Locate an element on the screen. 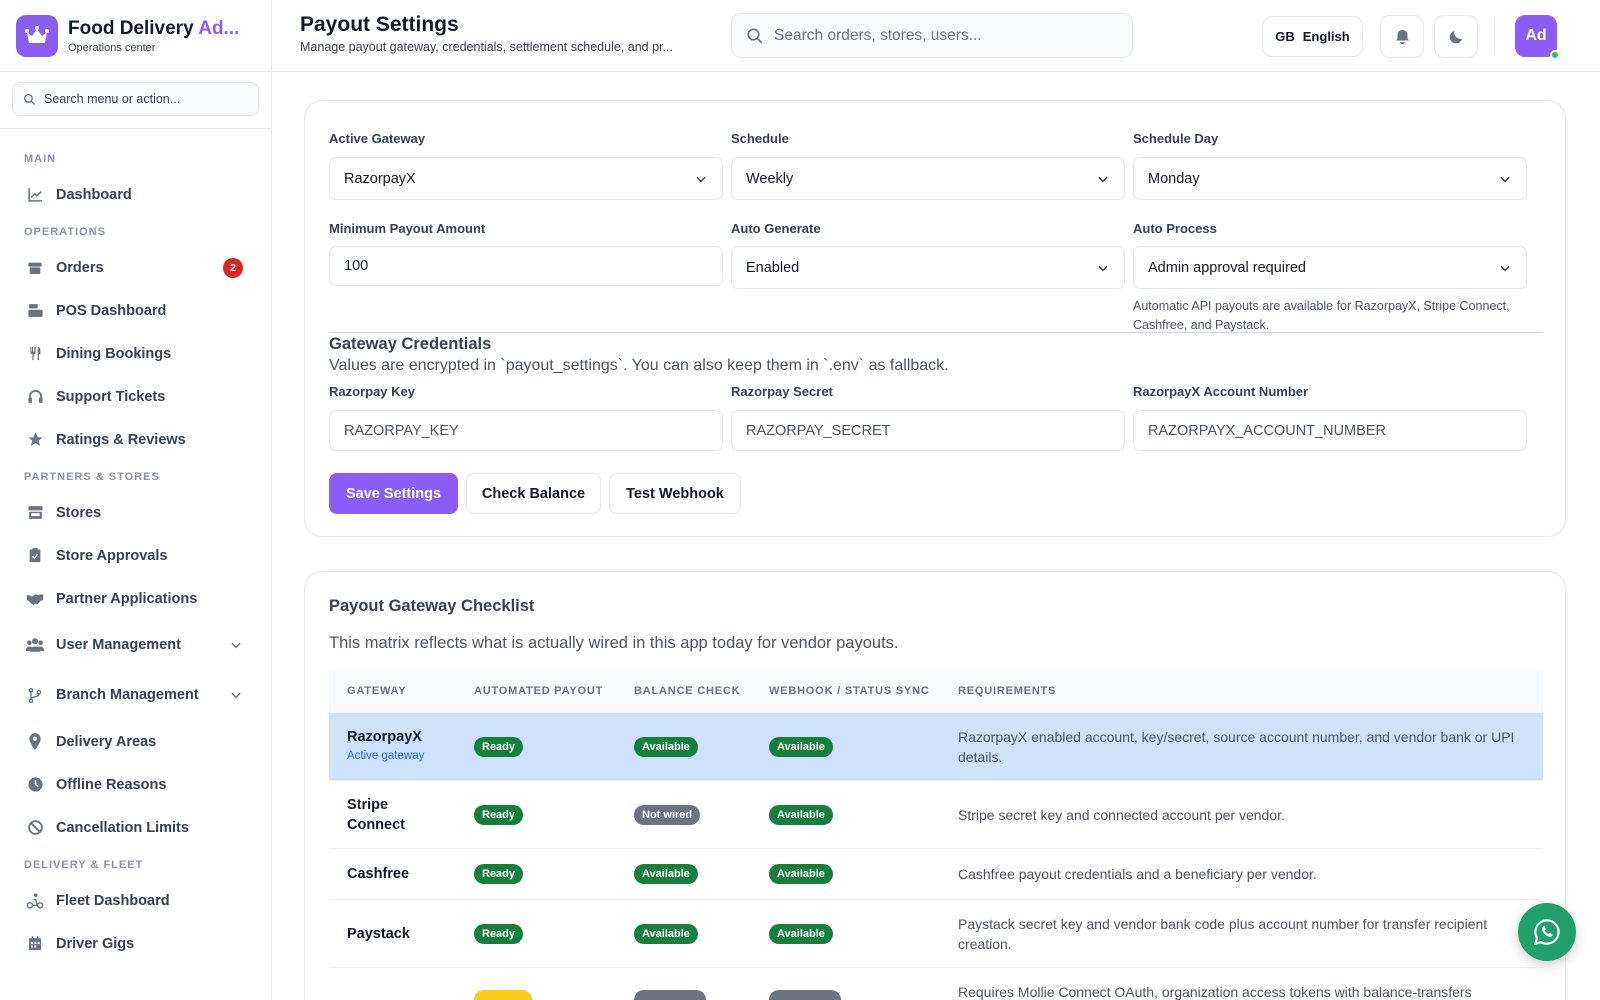 Image resolution: width=1600 pixels, height=1000 pixels. scooter-icon is located at coordinates (35, 901).